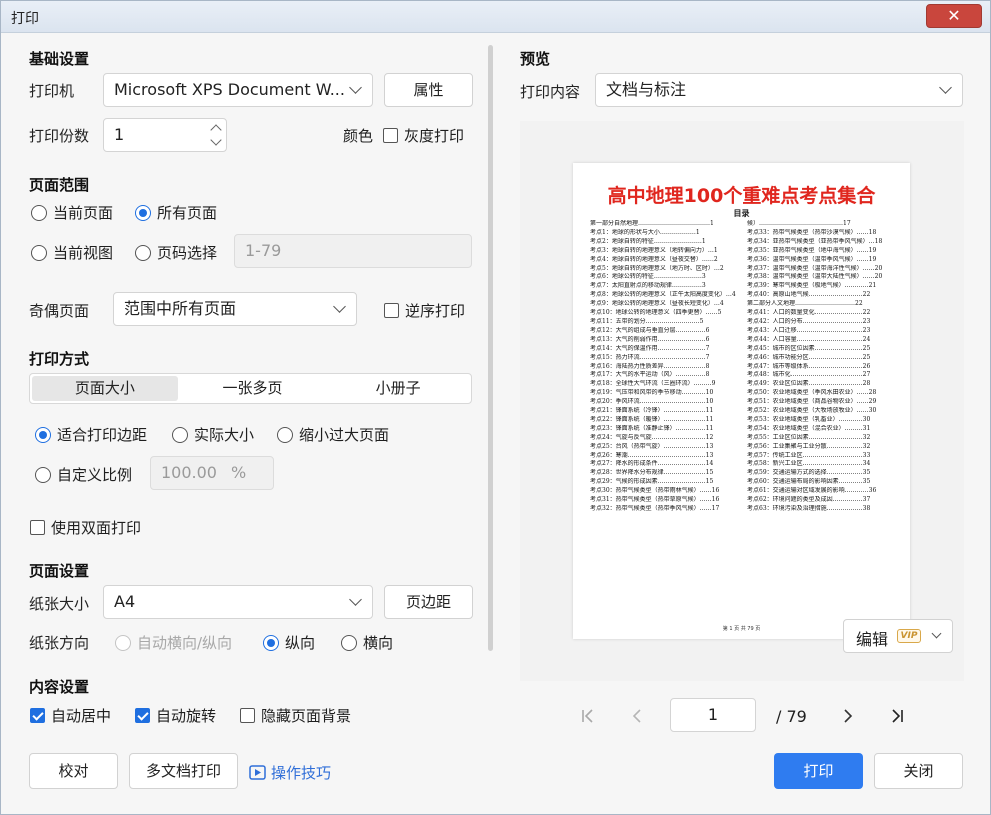 The width and height of the screenshot is (991, 815). I want to click on multi-doc-print-button: 多文档打印, so click(183, 771).